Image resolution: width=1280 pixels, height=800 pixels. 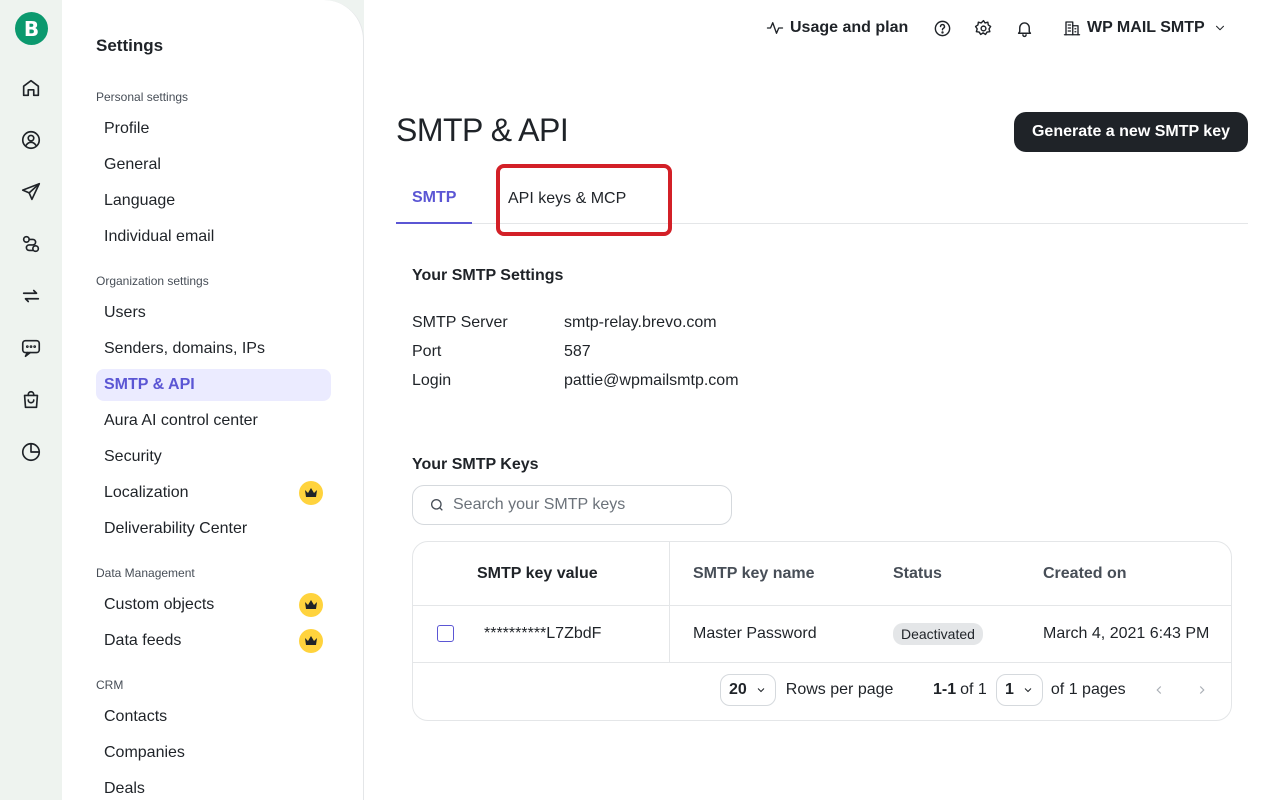 I want to click on login-label: Login, so click(x=432, y=380).